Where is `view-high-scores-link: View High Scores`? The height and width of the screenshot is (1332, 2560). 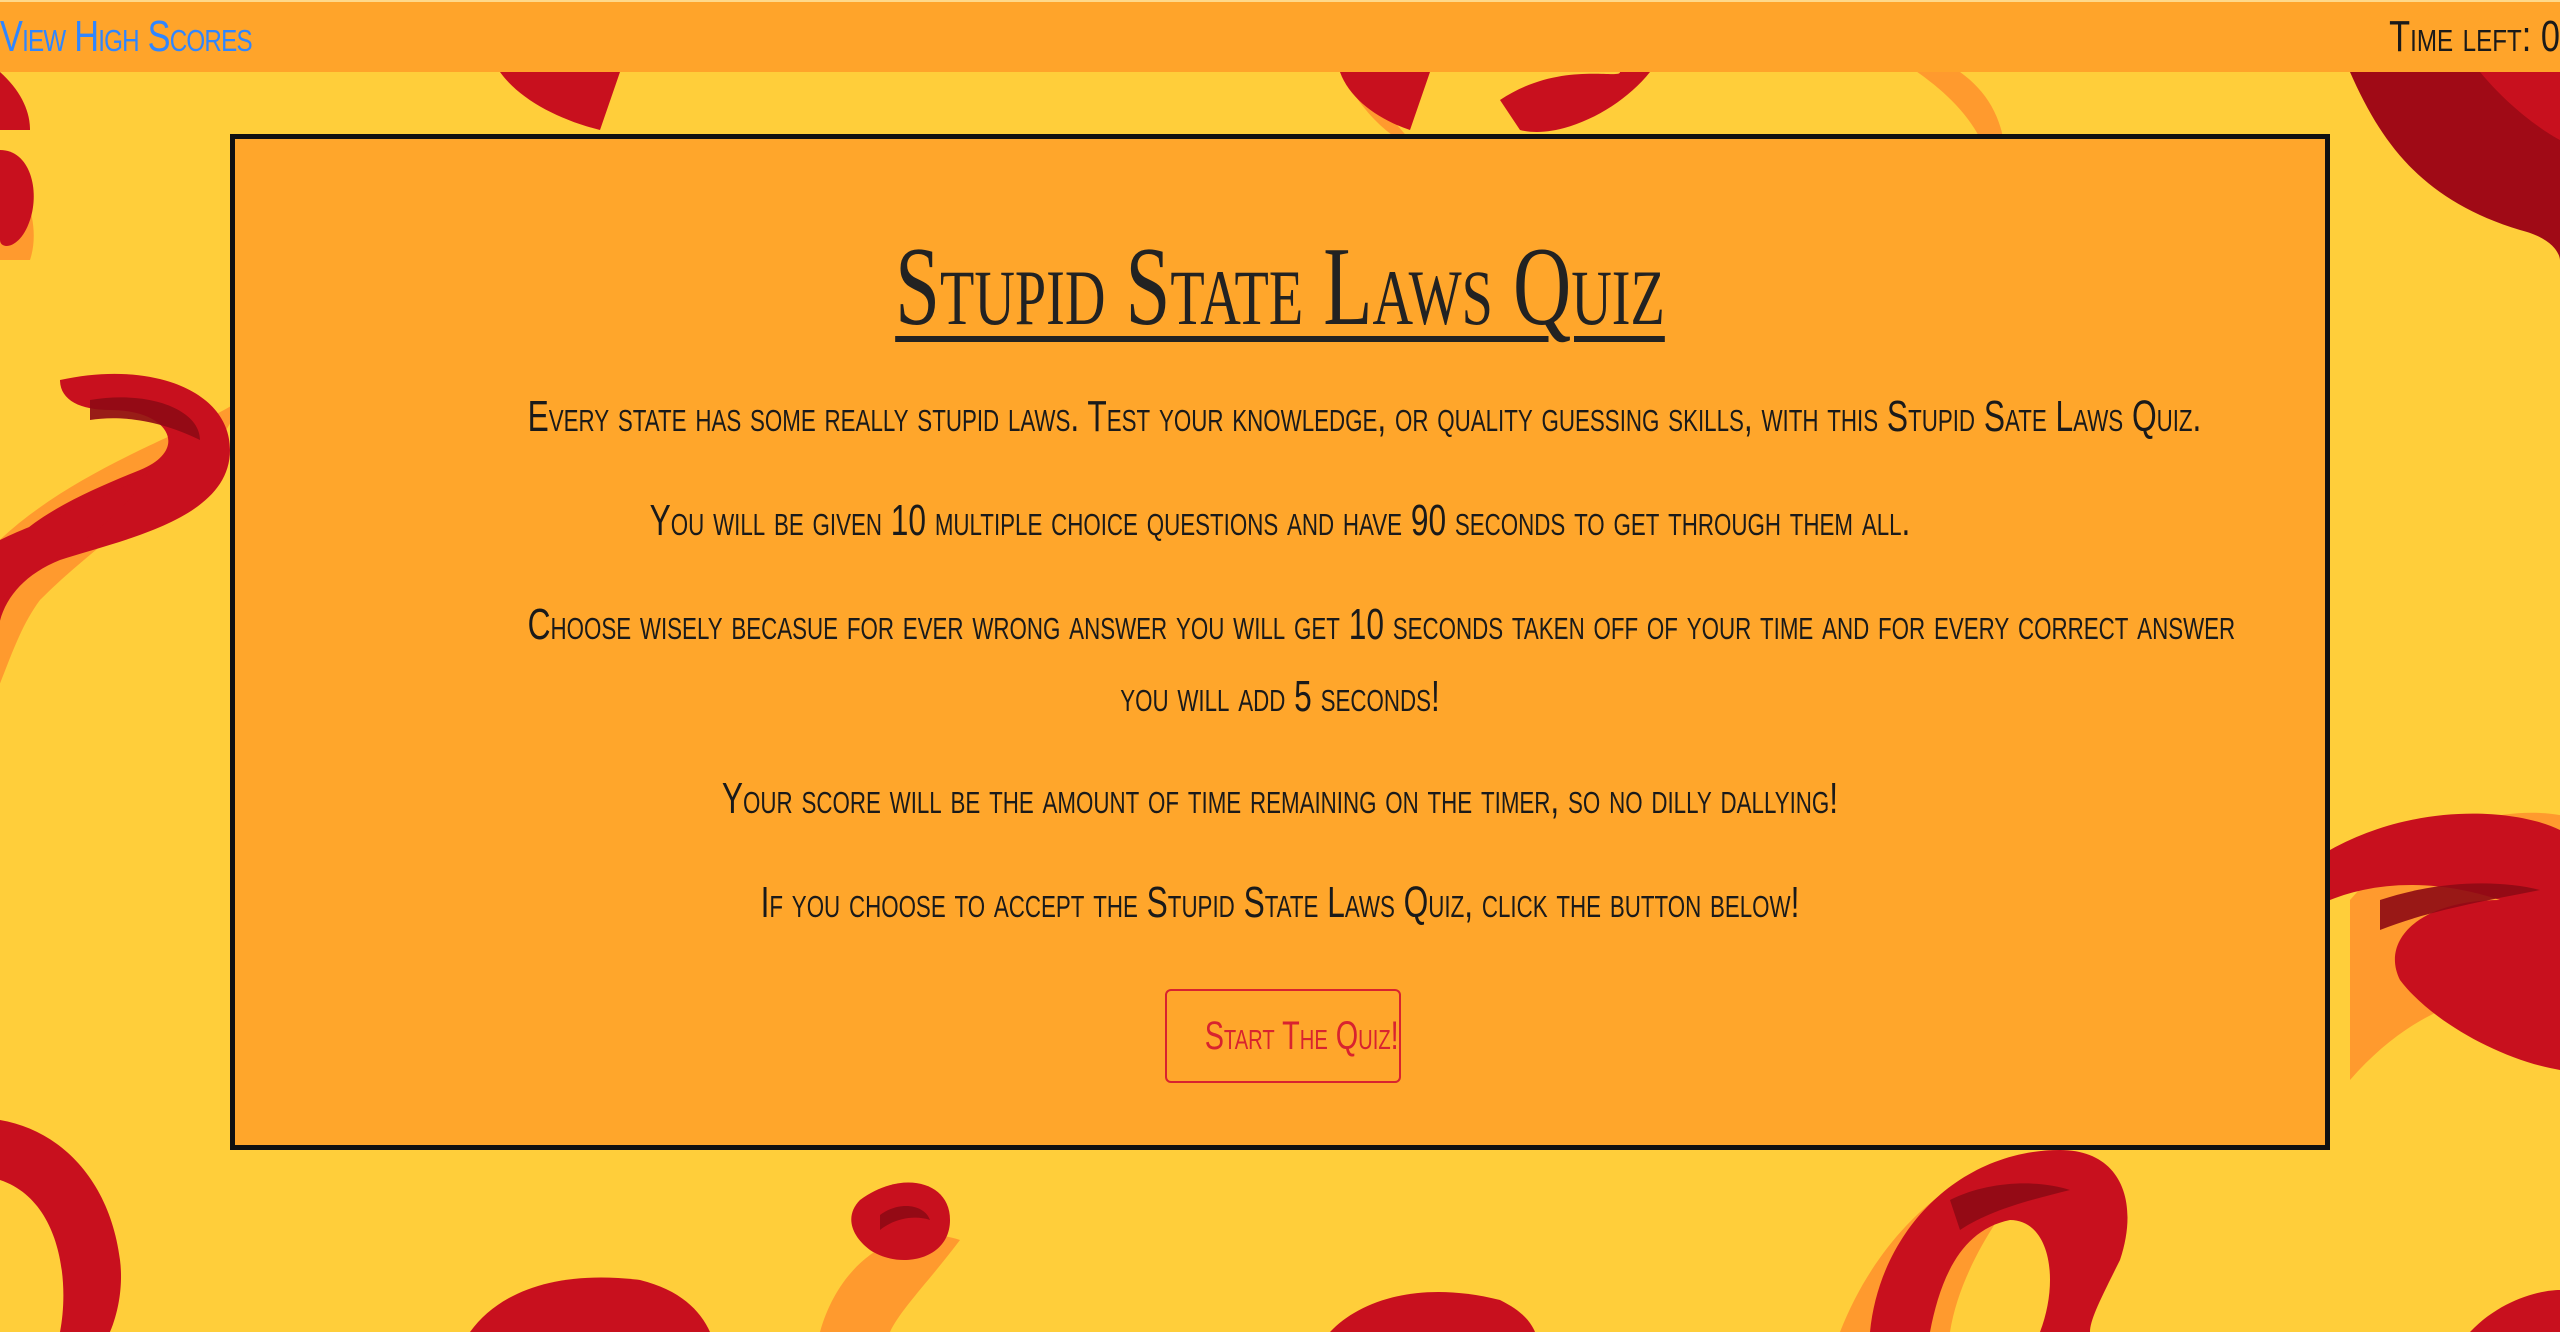
view-high-scores-link: View High Scores is located at coordinates (126, 37).